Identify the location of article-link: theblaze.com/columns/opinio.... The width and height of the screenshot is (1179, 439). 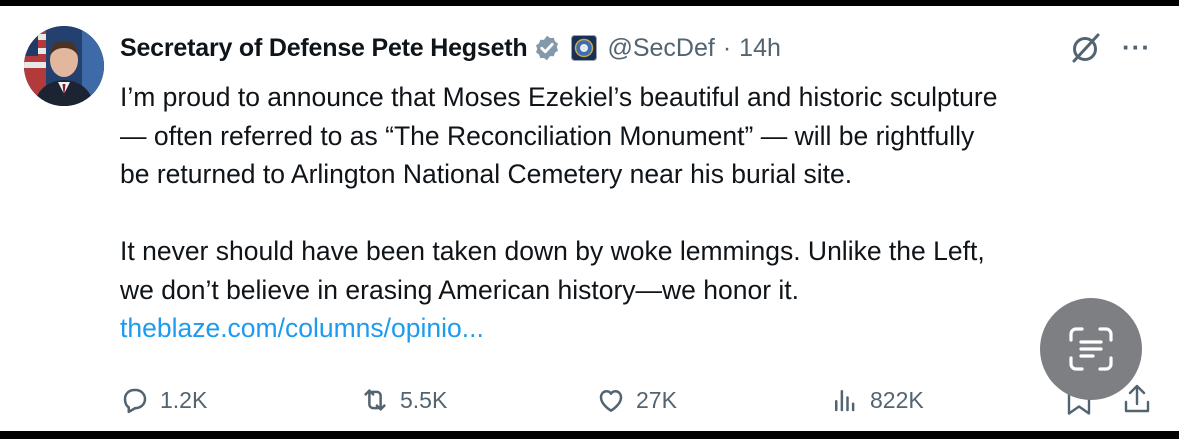
(640, 328).